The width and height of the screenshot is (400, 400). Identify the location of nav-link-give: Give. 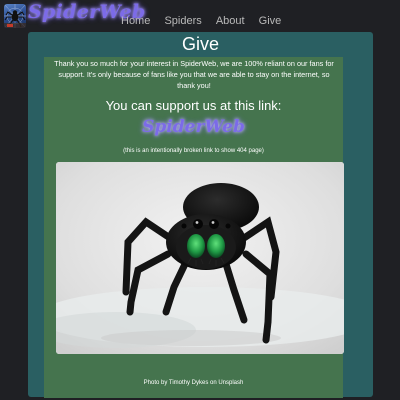
(270, 21).